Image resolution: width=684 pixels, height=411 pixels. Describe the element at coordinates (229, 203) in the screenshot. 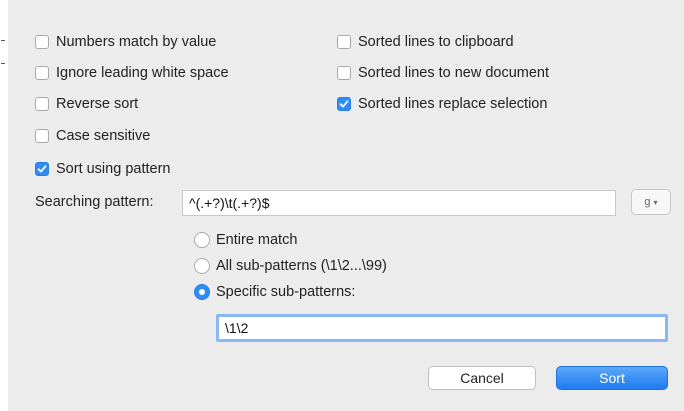

I see `searching-pattern-value: ^(.+?)\t(.+?)$` at that location.